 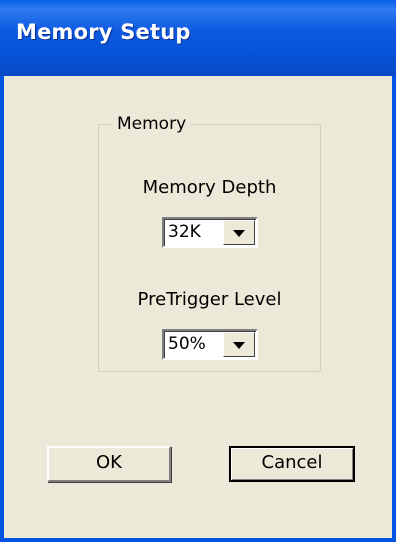 I want to click on window-title: Memory Setup, so click(x=103, y=32).